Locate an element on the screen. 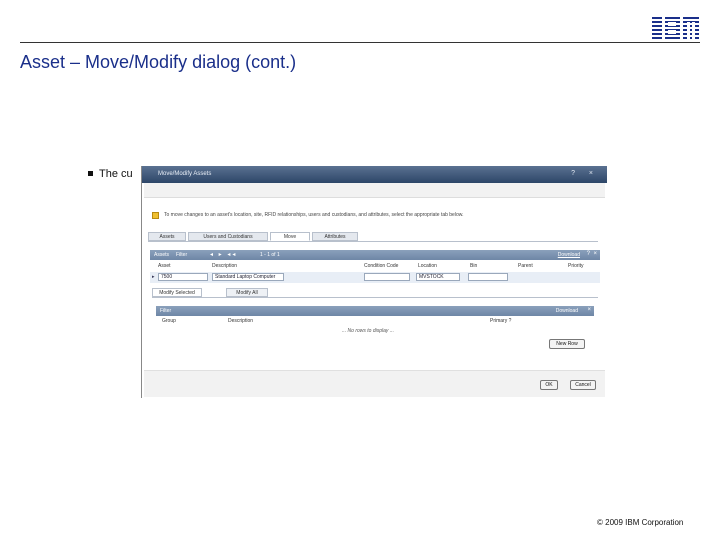  tab-divider is located at coordinates (373, 241).